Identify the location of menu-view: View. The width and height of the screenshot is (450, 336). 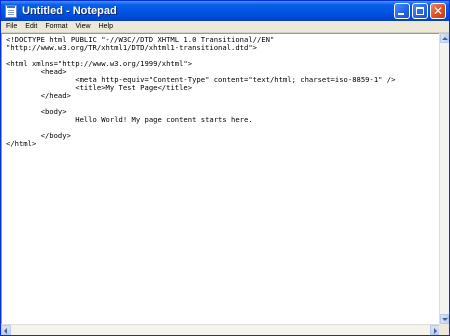
(83, 26).